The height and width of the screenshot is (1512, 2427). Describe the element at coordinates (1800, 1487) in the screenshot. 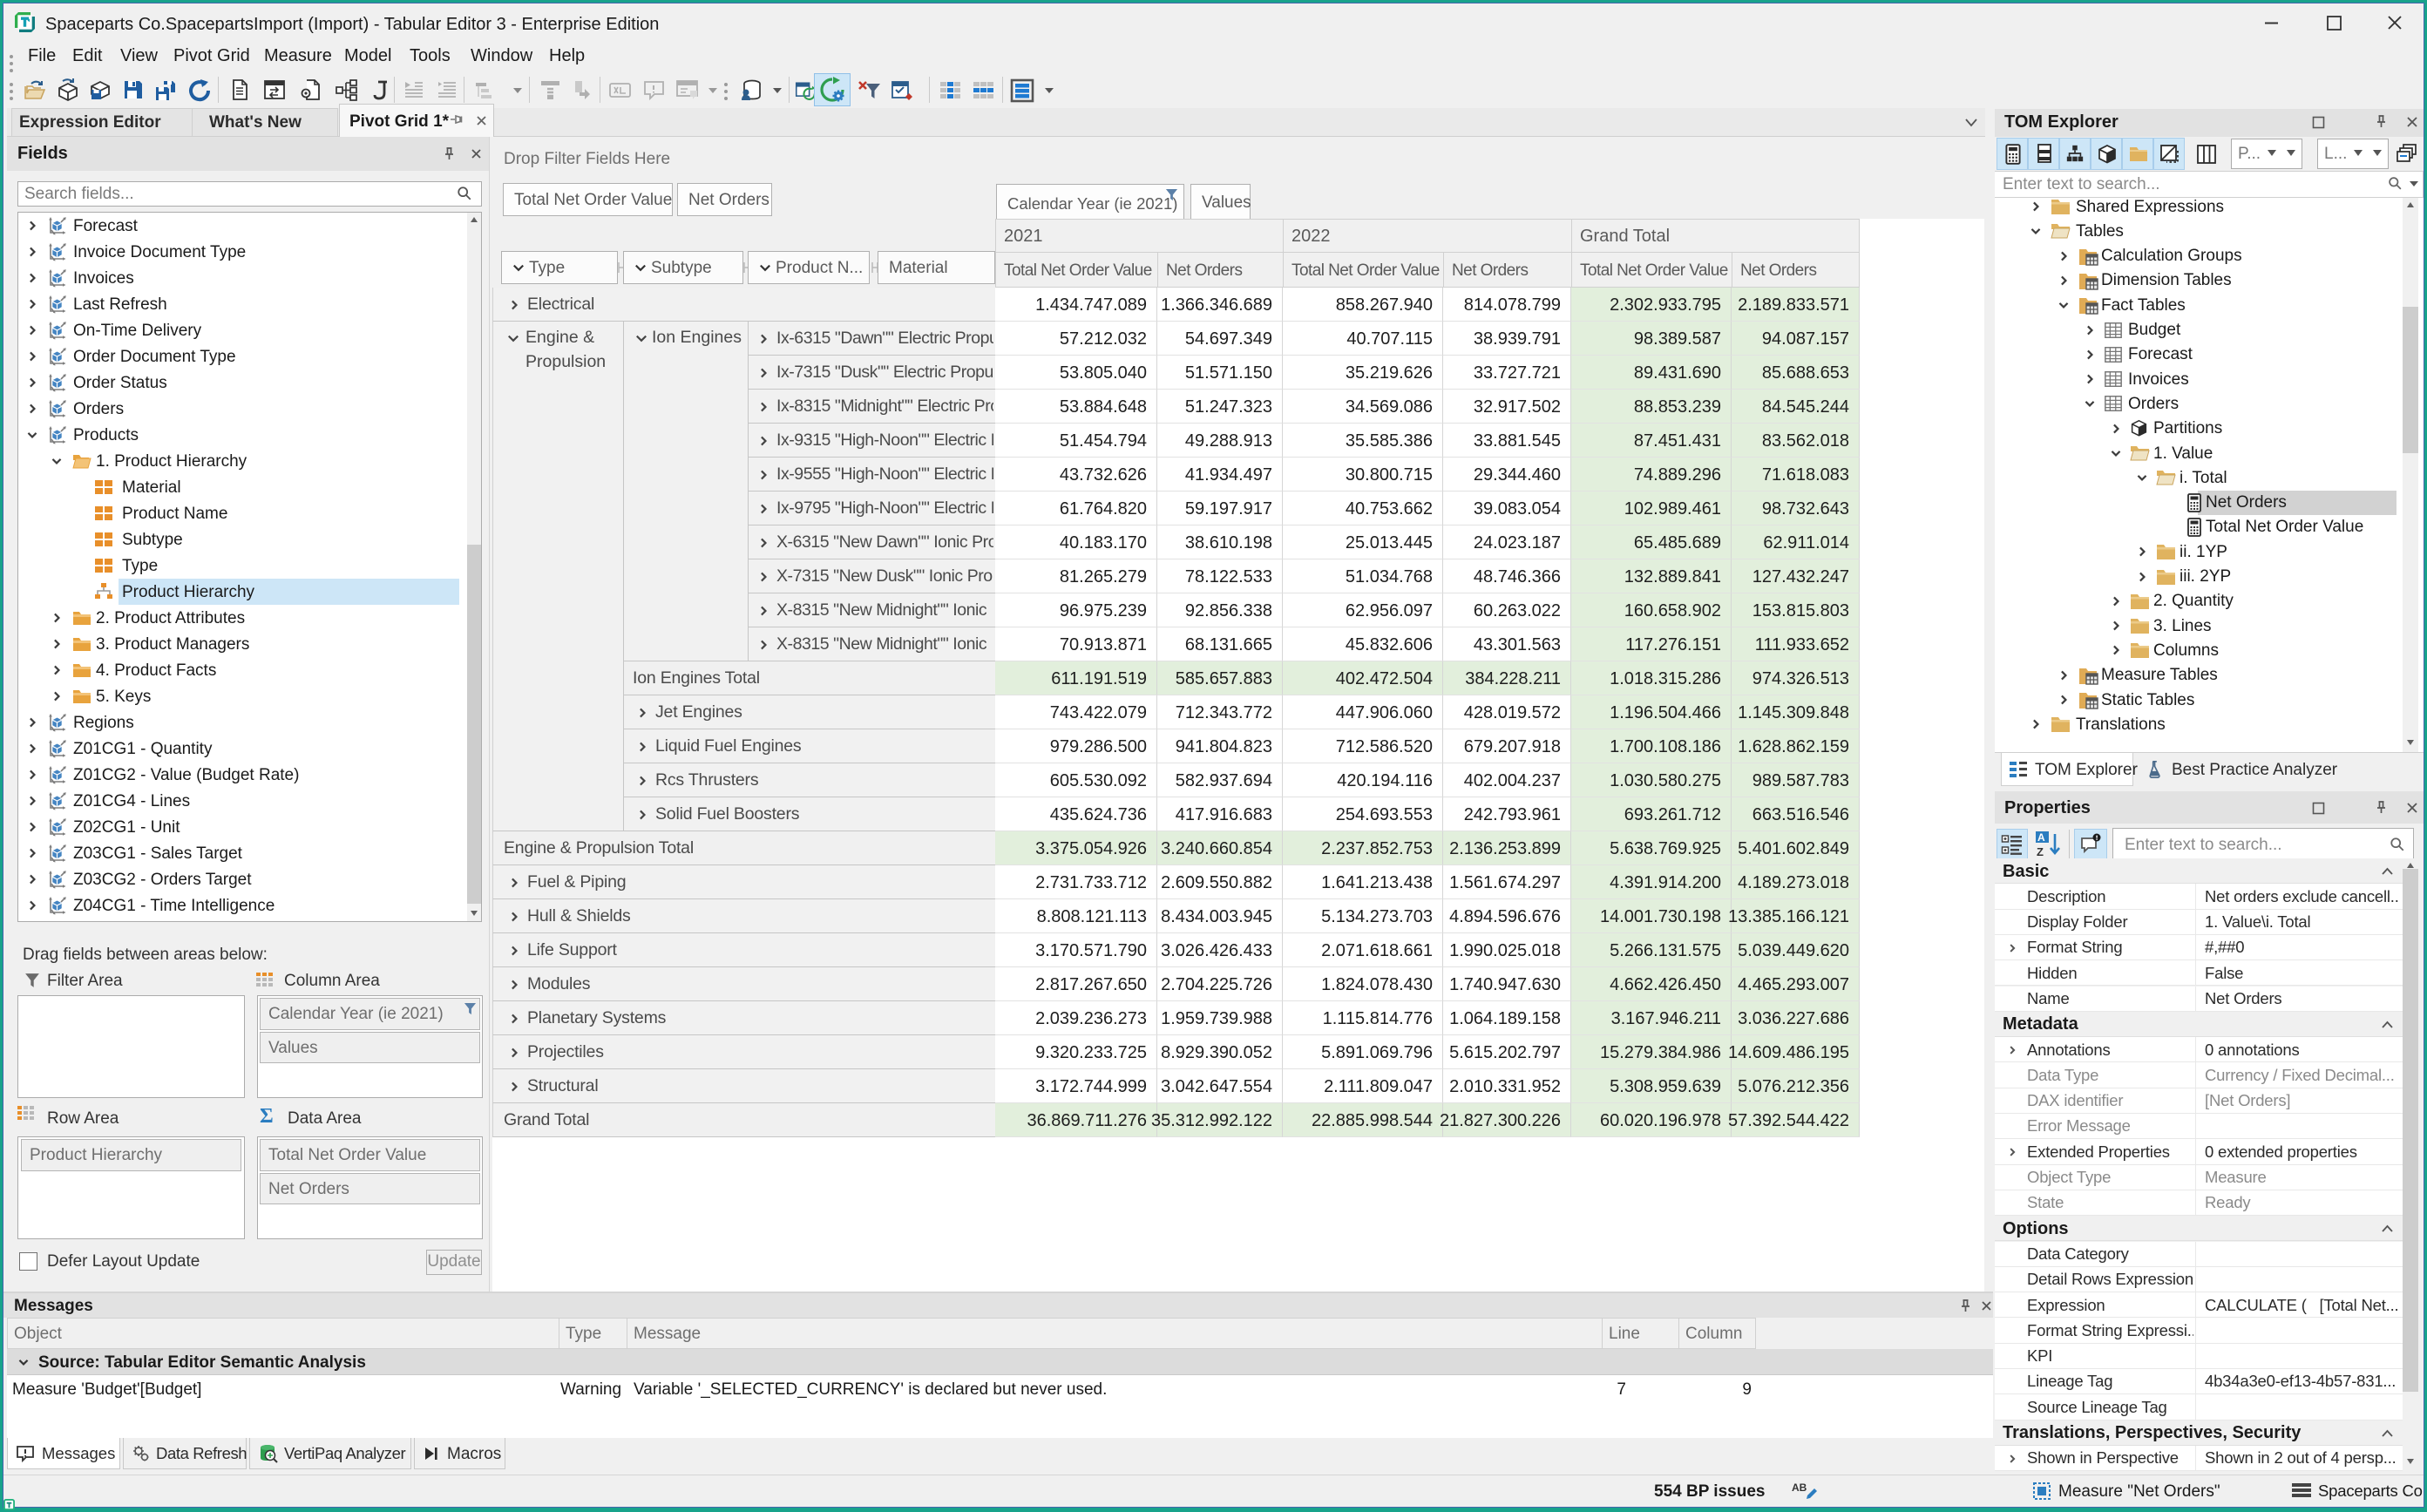

I see `svg-text: AB` at that location.